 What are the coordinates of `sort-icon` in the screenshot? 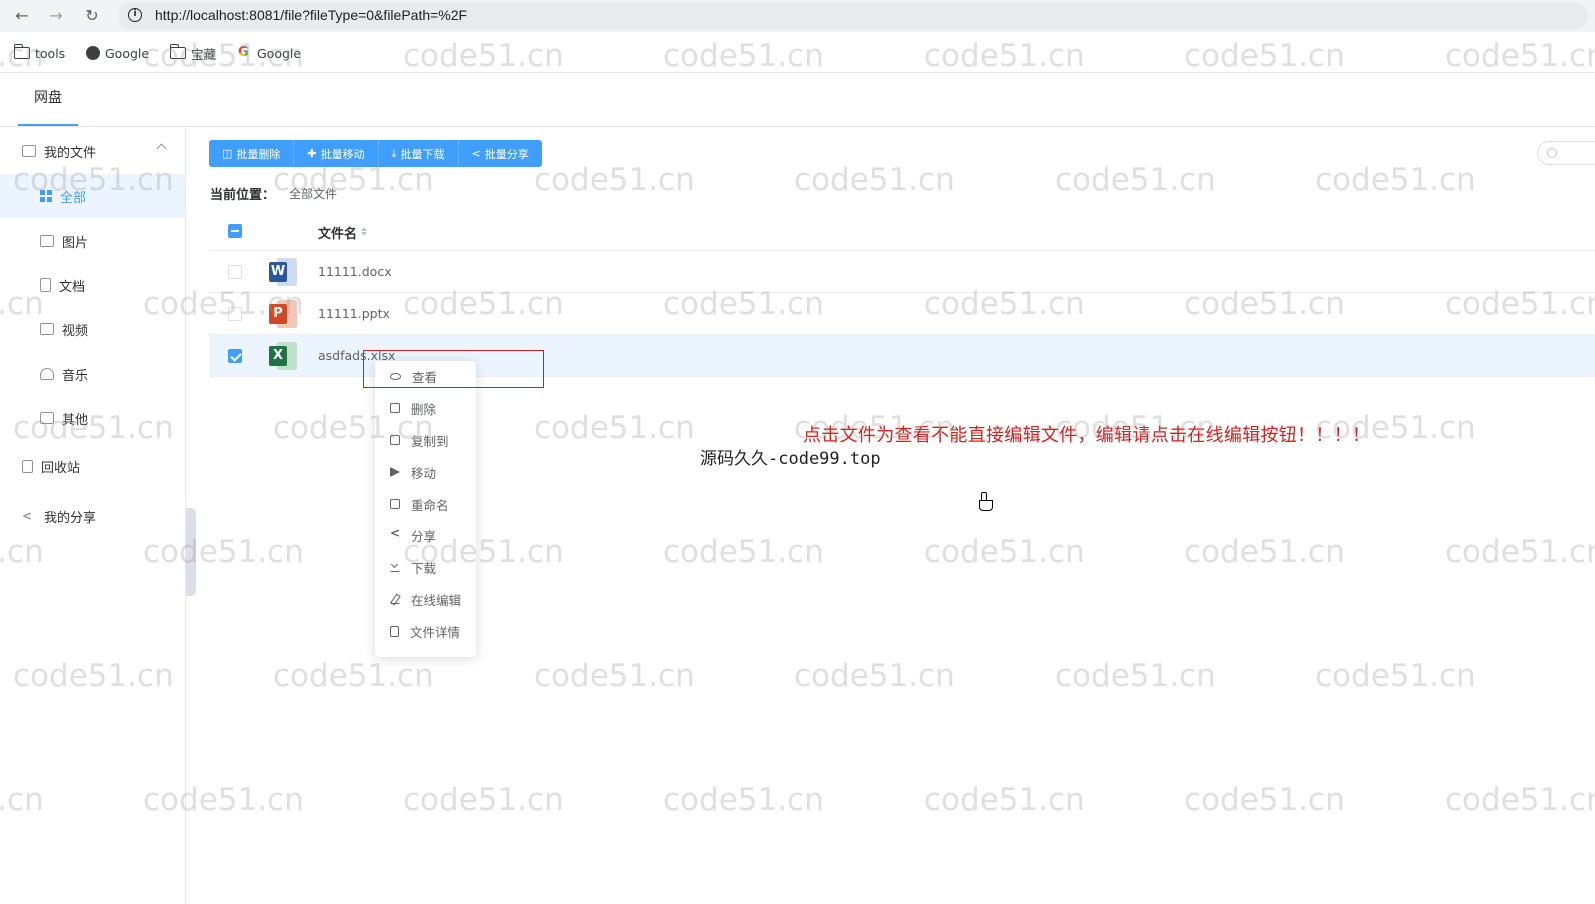 It's located at (364, 231).